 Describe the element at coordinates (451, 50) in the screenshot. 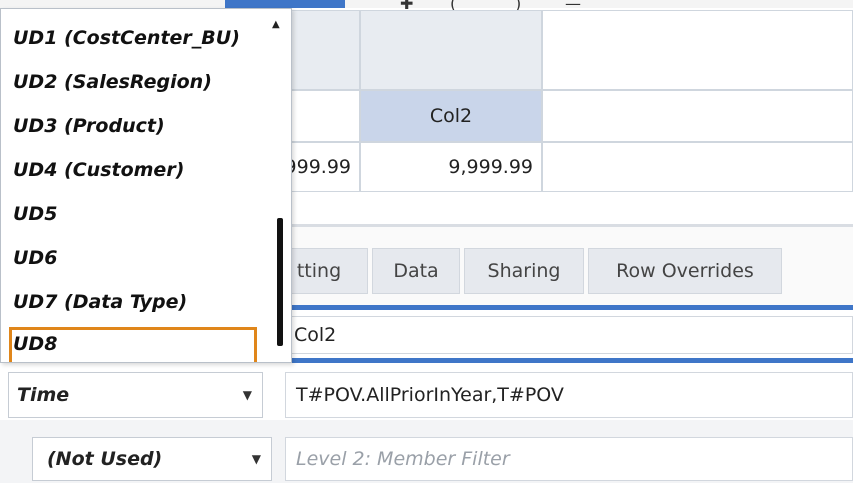

I see `grid-header-blank` at that location.